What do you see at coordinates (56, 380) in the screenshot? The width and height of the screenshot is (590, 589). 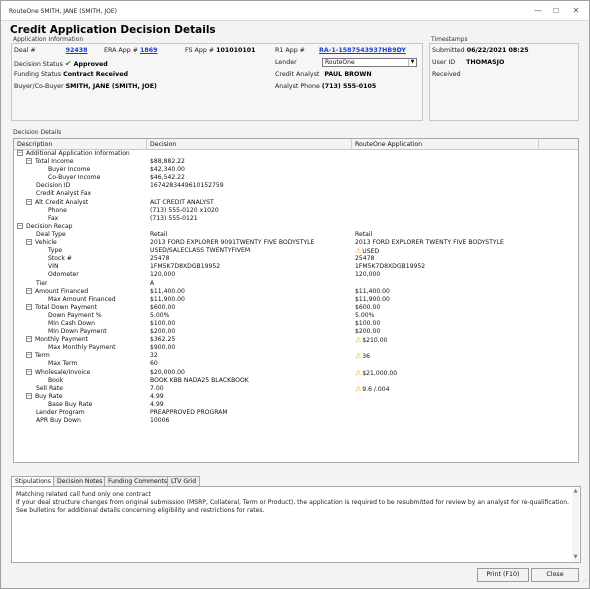 I see `row-description: Book` at bounding box center [56, 380].